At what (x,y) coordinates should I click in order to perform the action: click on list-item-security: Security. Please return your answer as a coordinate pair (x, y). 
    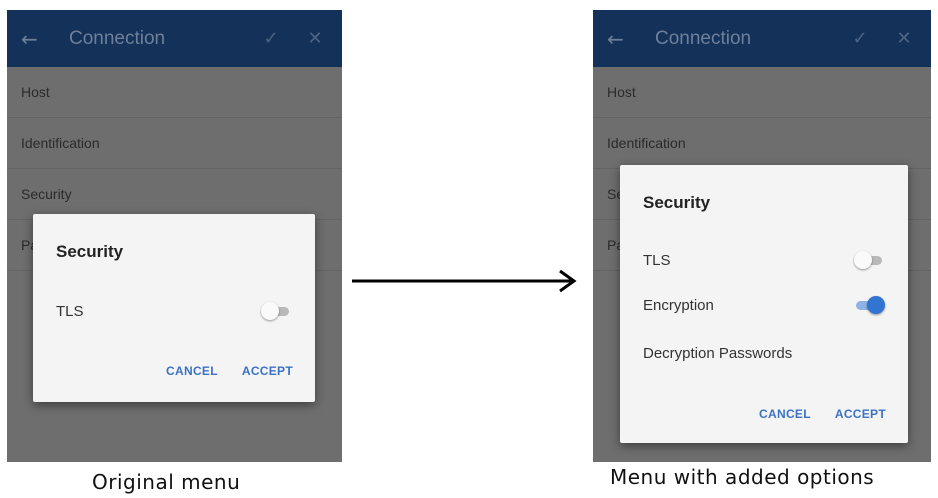
    Looking at the image, I should click on (174, 194).